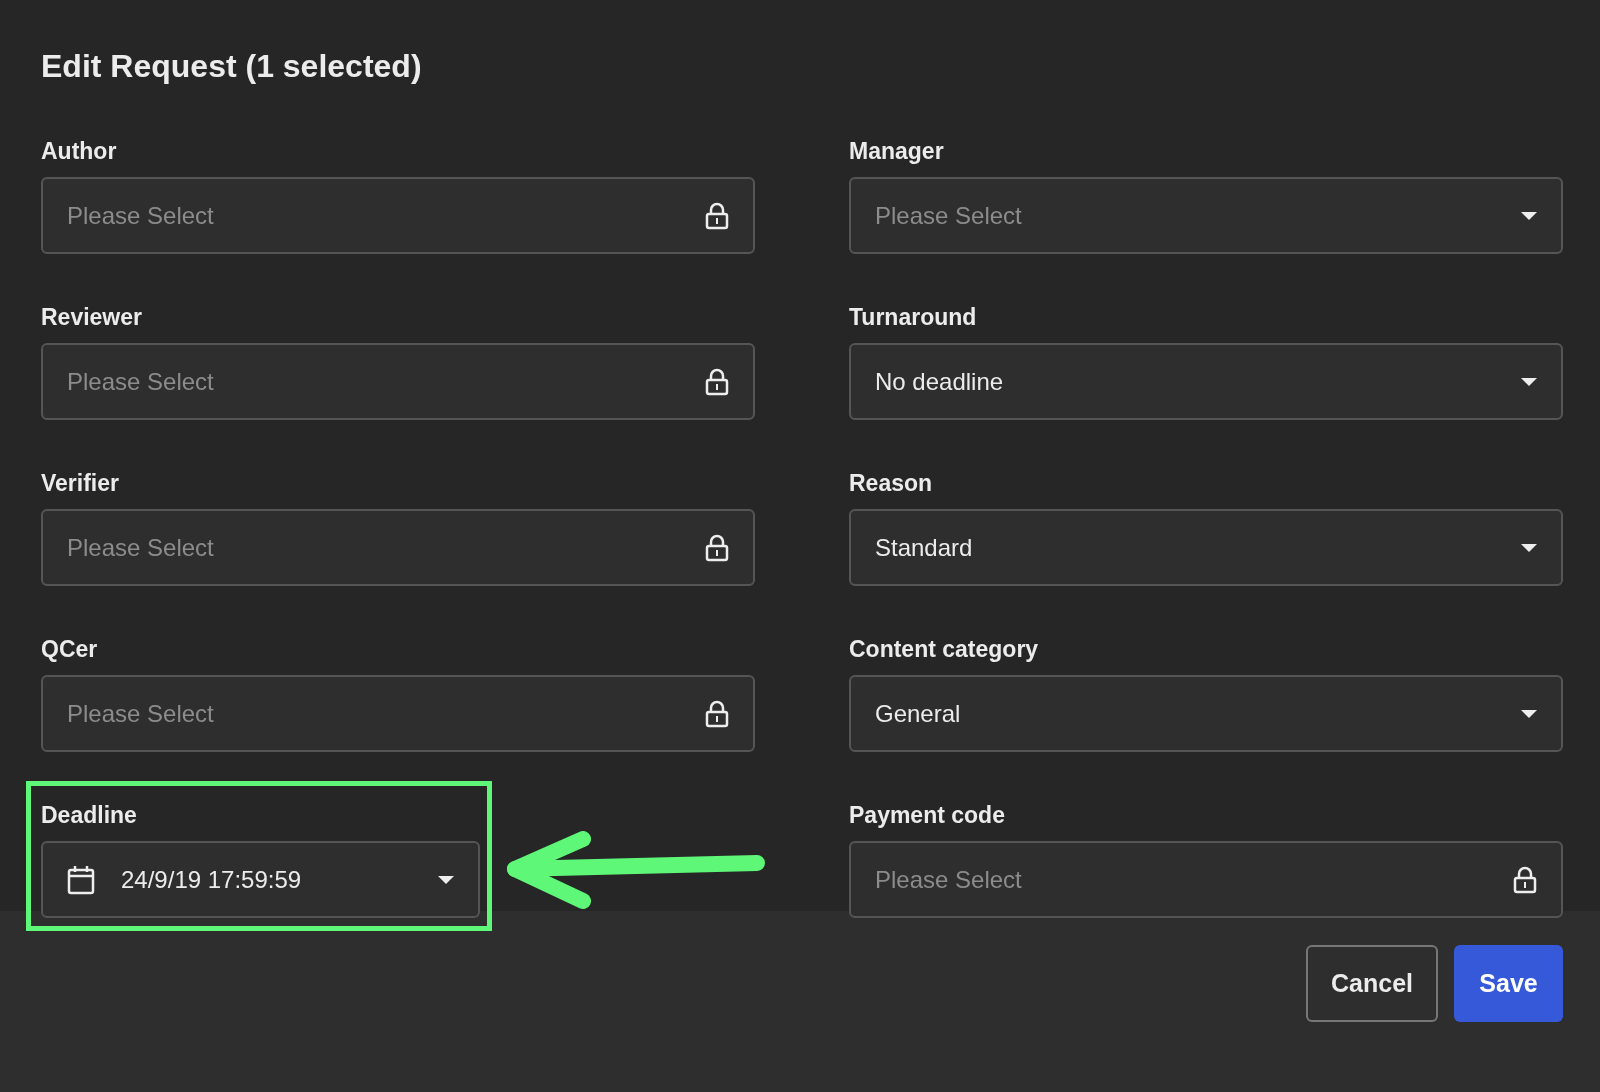 The height and width of the screenshot is (1092, 1600). I want to click on field-label: Verifier, so click(80, 483).